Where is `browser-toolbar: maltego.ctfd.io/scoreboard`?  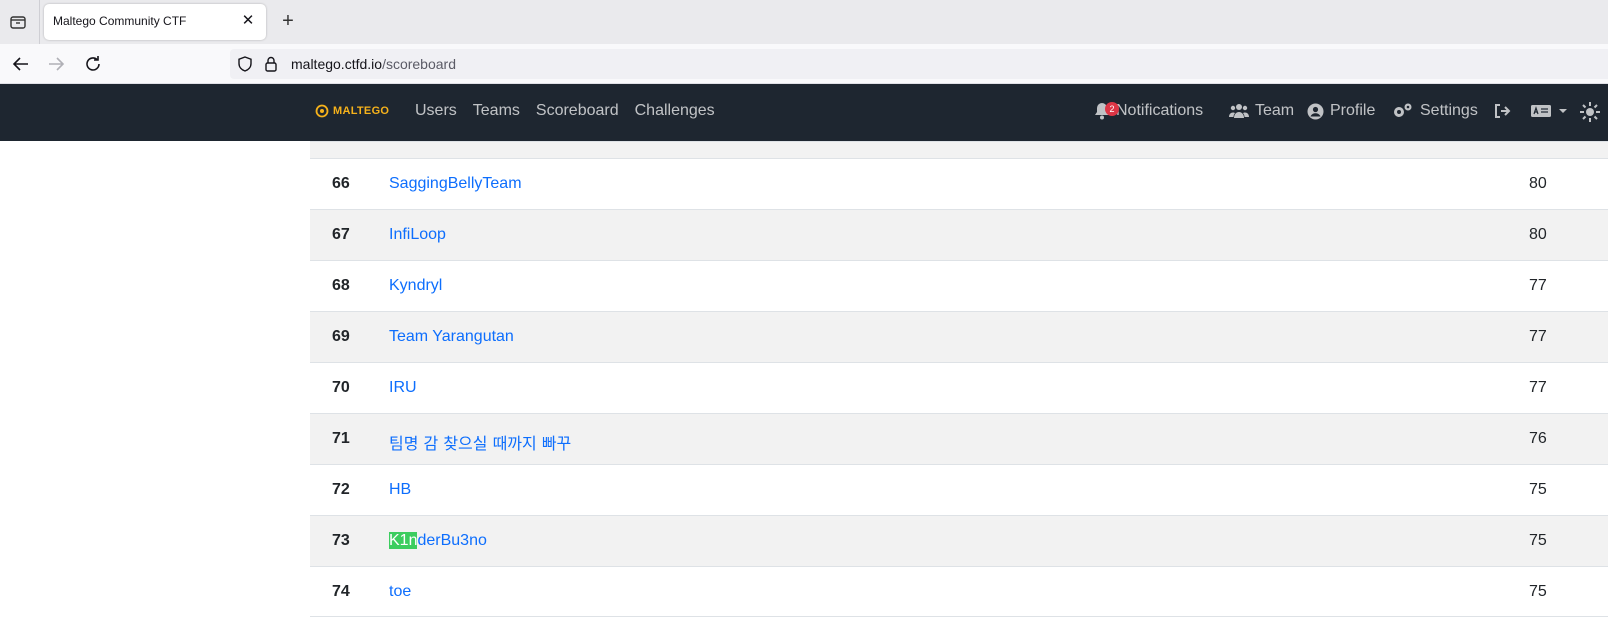 browser-toolbar: maltego.ctfd.io/scoreboard is located at coordinates (804, 64).